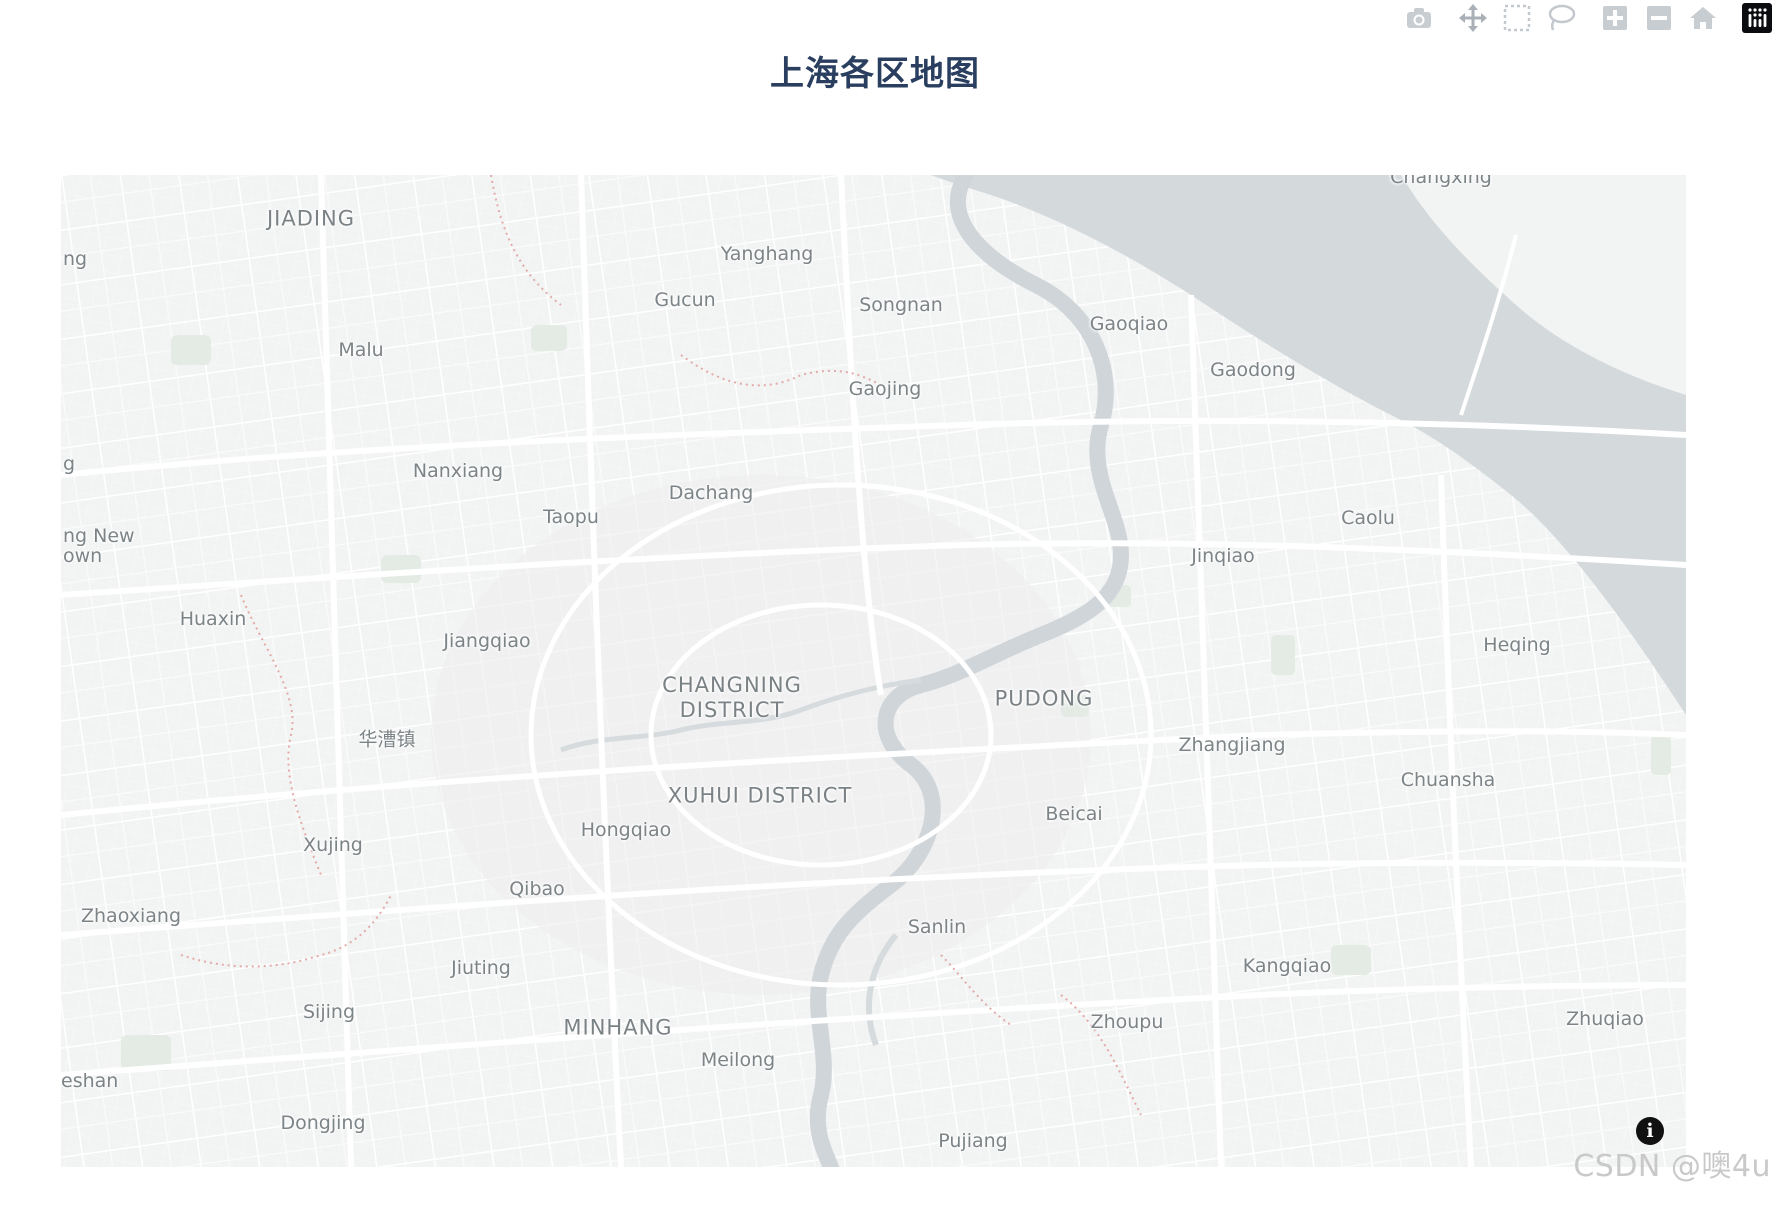 This screenshot has height=1213, width=1779. Describe the element at coordinates (1253, 370) in the screenshot. I see `map-label-gaodong: Gaodong` at that location.